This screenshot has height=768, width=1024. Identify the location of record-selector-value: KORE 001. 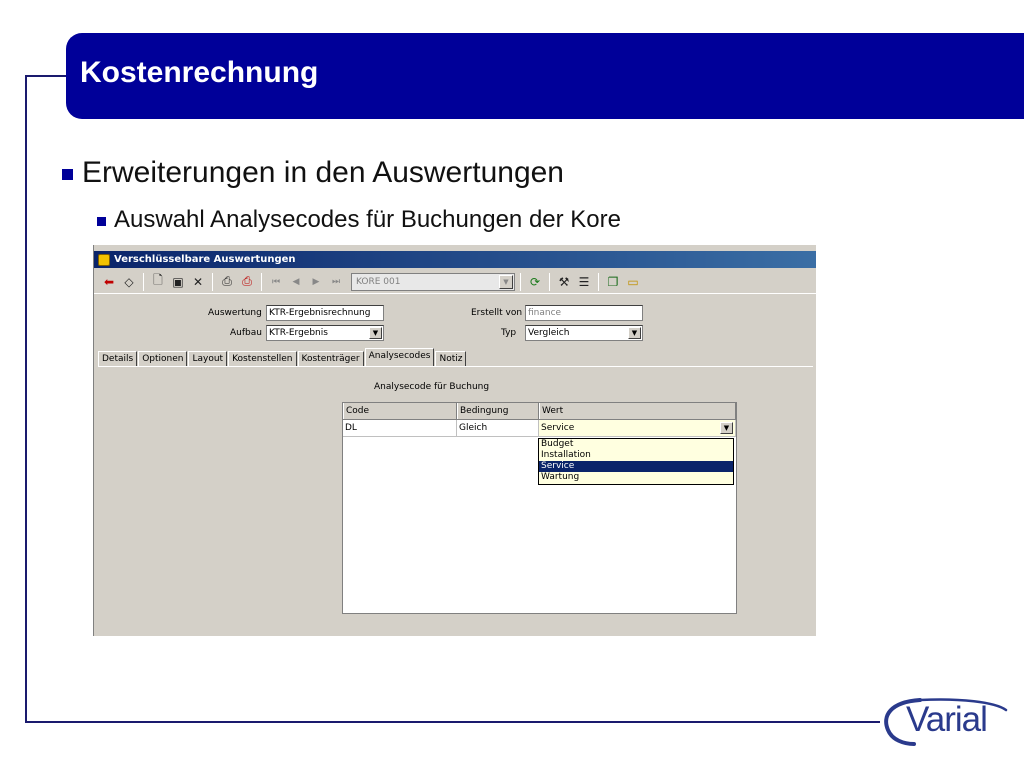
(378, 281).